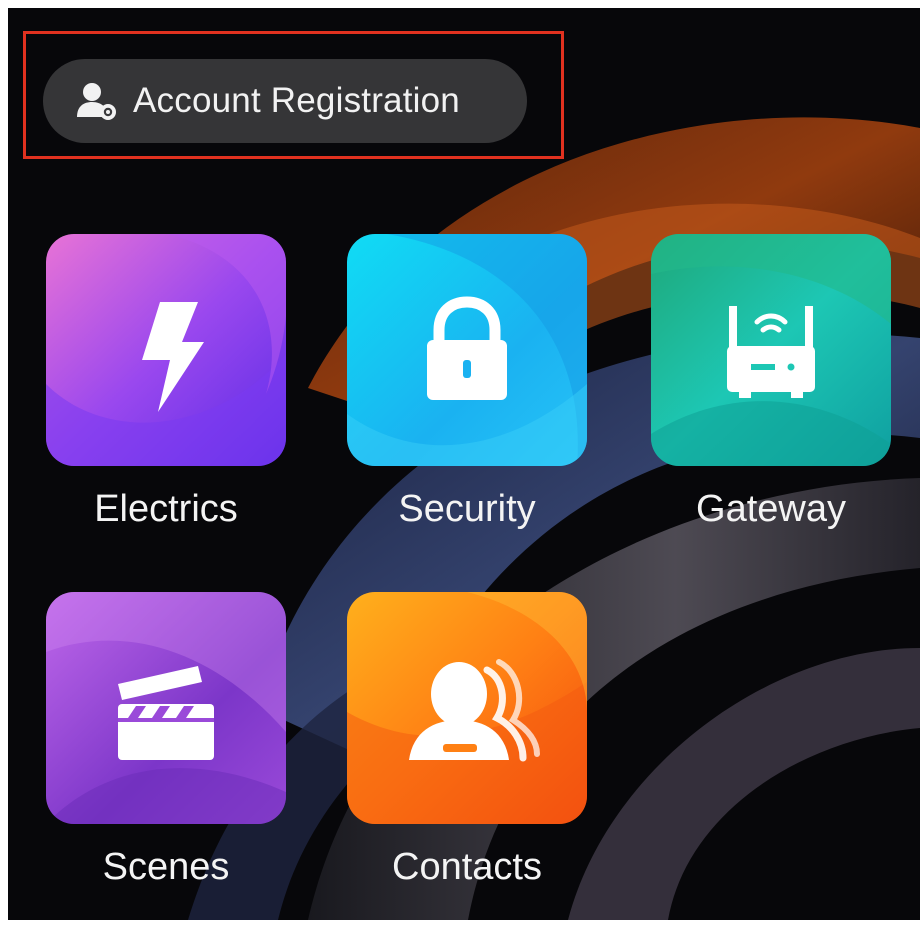 The height and width of the screenshot is (925, 920). I want to click on clapperboard-icon, so click(166, 713).